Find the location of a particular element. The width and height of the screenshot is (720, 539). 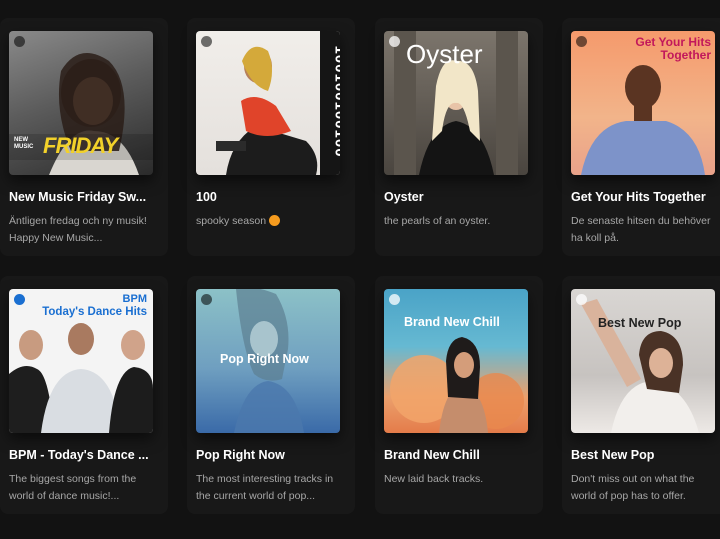

playlist-title: Brand New Chill is located at coordinates (457, 455).